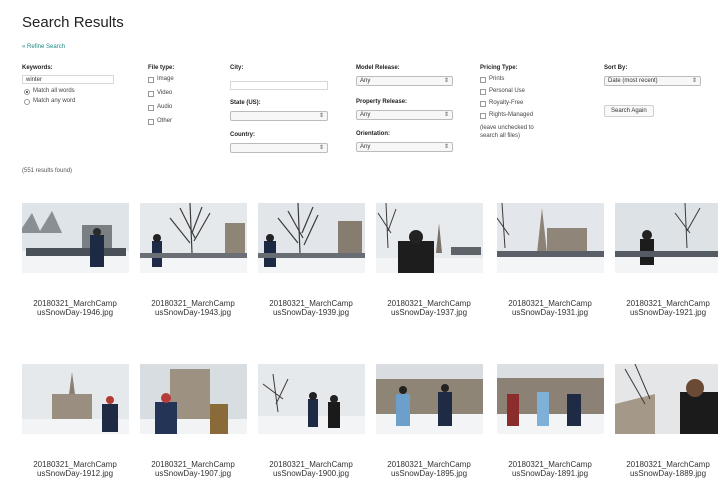 This screenshot has width=718, height=494. What do you see at coordinates (165, 93) in the screenshot?
I see `file-type-video-label: Video` at bounding box center [165, 93].